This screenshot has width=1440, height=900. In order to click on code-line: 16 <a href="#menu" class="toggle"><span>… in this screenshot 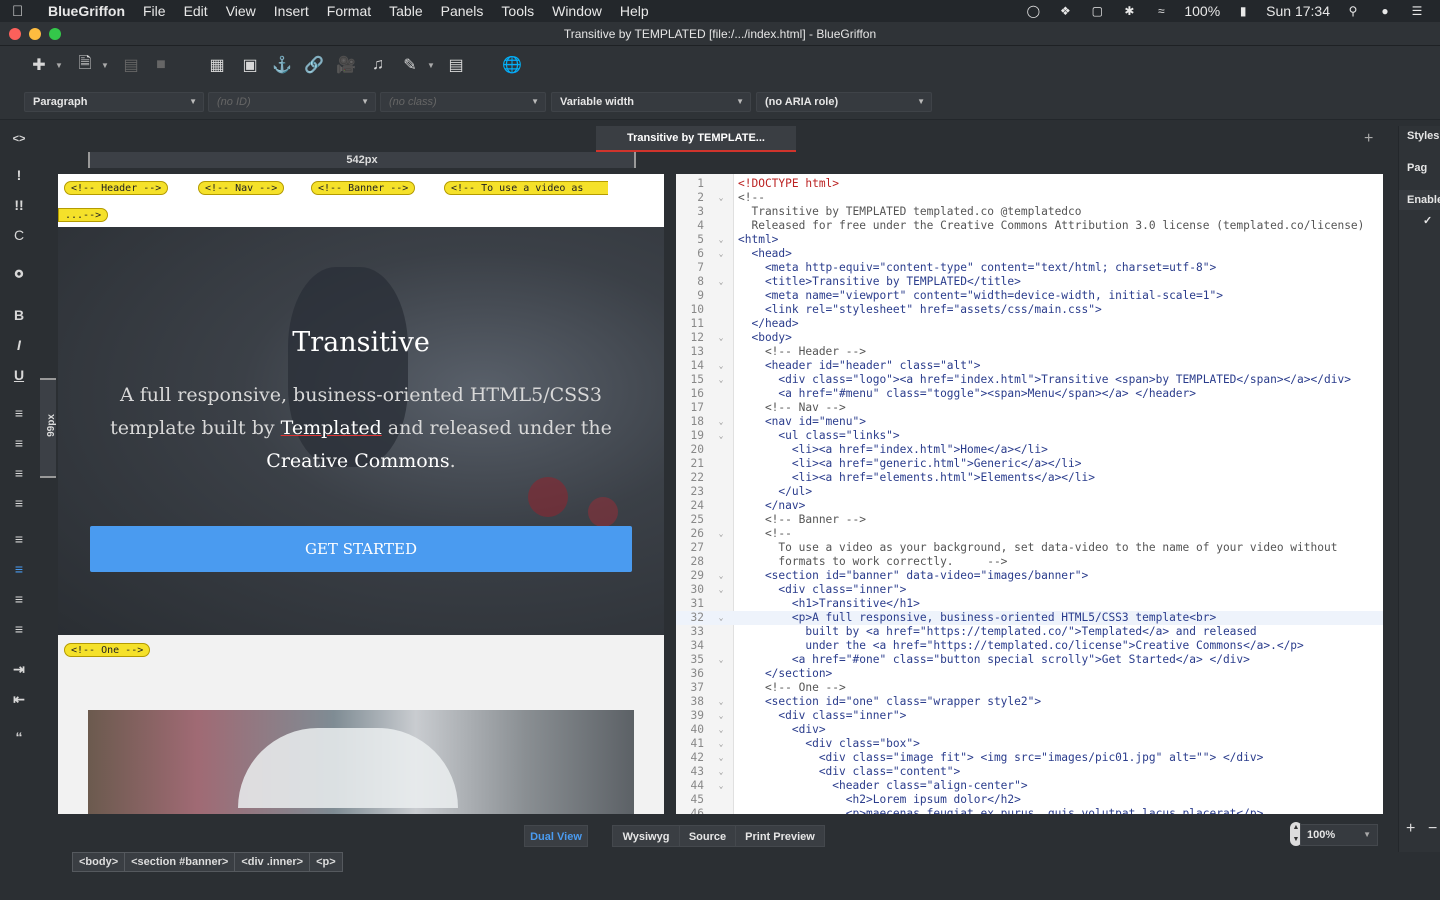, I will do `click(1029, 394)`.